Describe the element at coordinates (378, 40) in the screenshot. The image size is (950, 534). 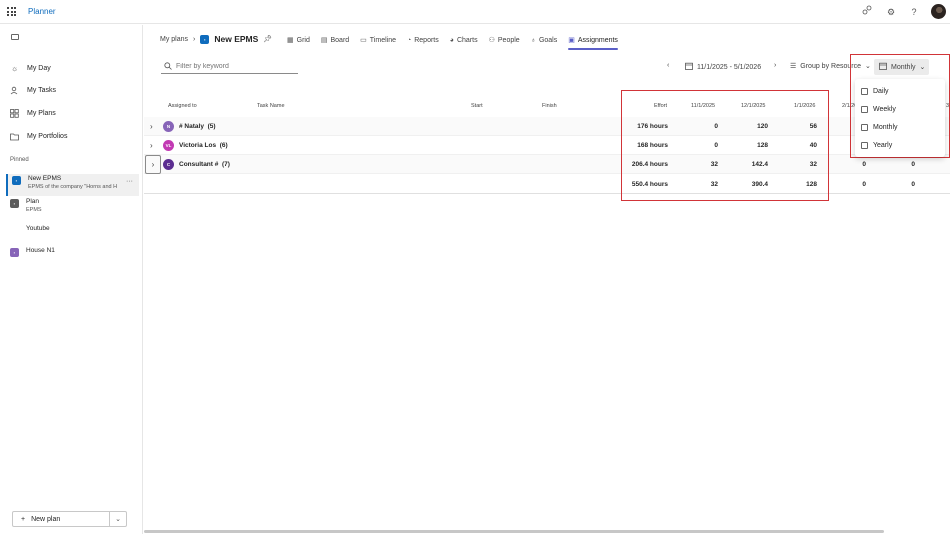
I see `tab-timeline: ▭ Timeline` at that location.